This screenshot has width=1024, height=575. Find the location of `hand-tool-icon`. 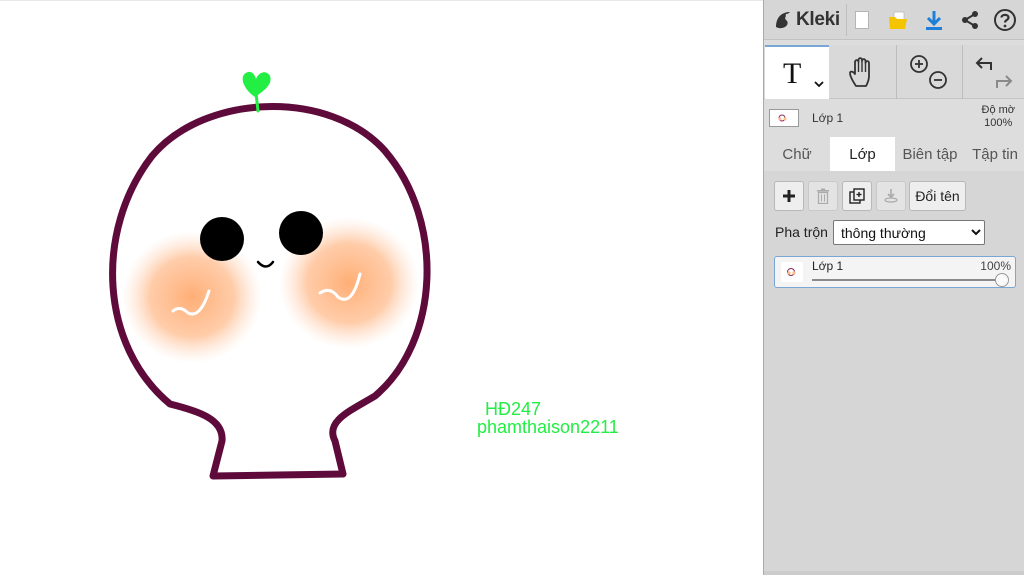

hand-tool-icon is located at coordinates (859, 72).